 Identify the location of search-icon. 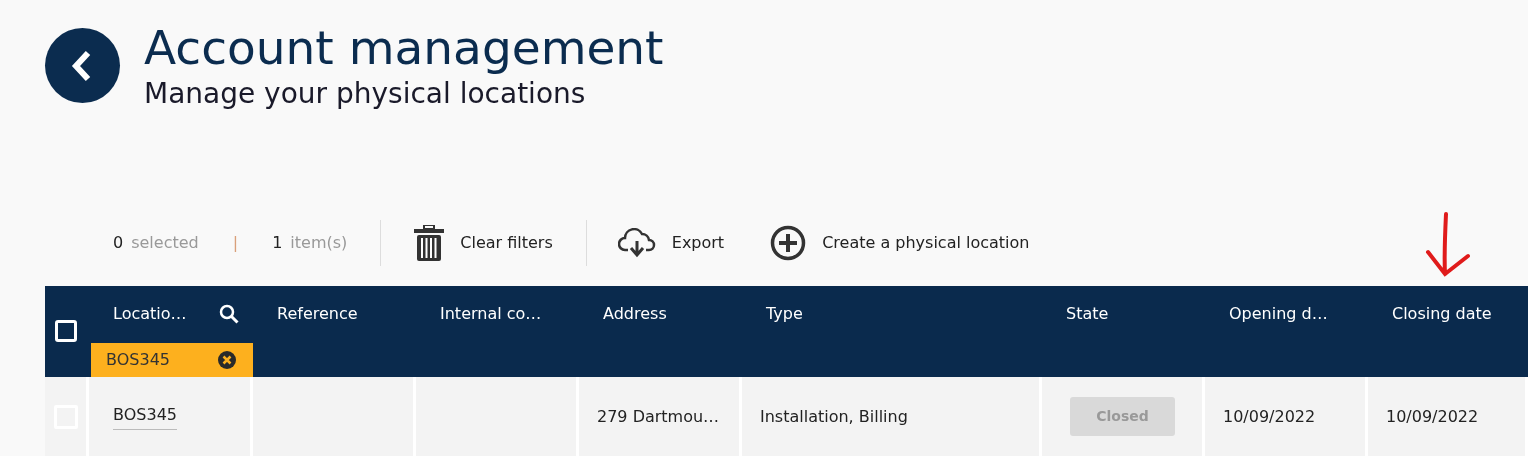
(229, 314).